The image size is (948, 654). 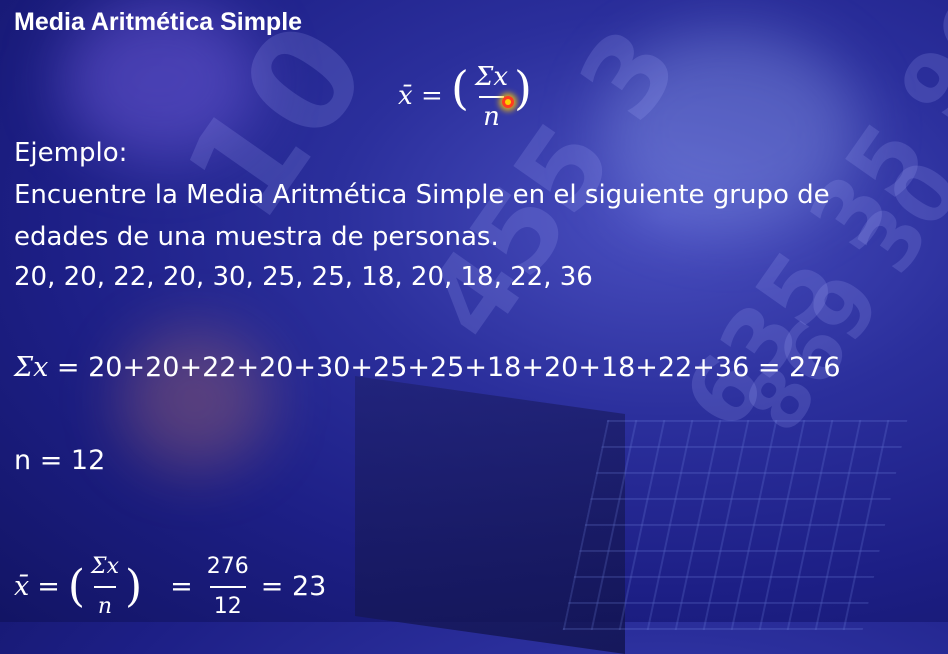 I want to click on numeric-fraction: 276 12, so click(x=228, y=587).